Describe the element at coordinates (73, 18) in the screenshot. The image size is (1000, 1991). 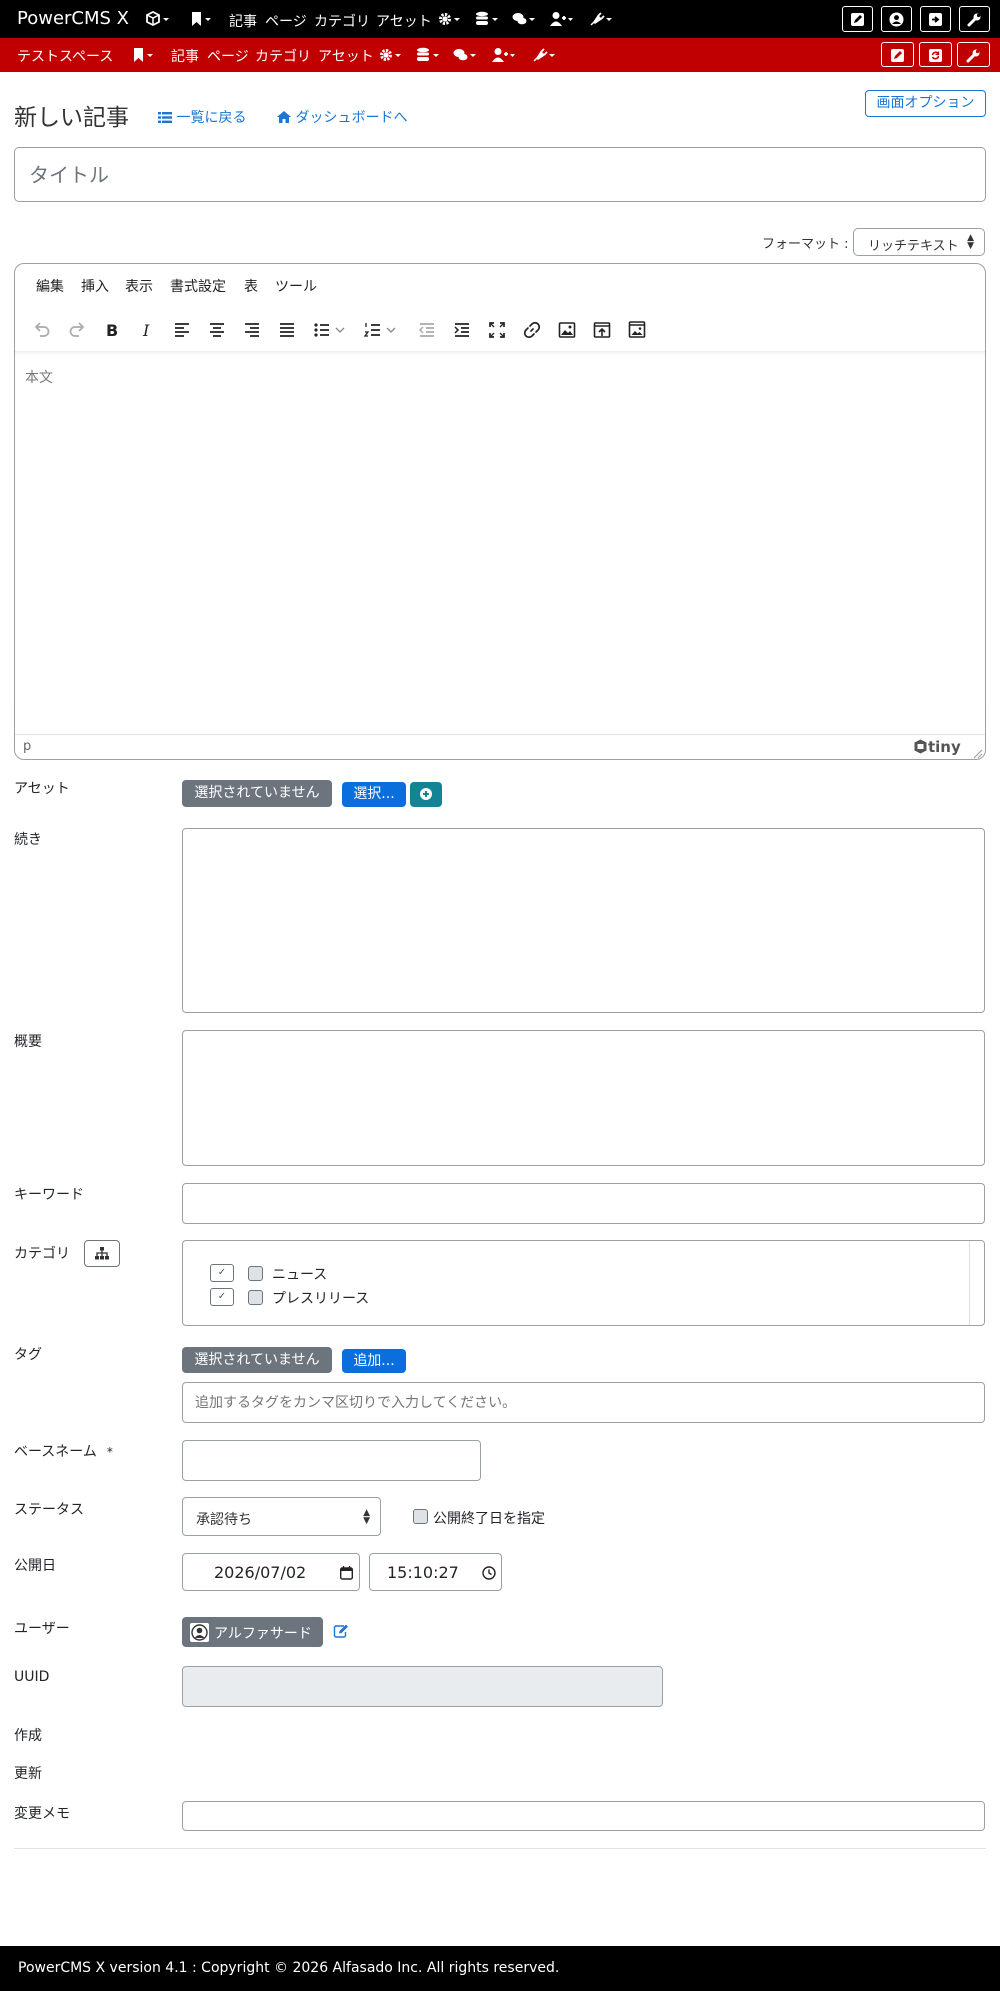
I see `brand-logo: PowerCMS X` at that location.